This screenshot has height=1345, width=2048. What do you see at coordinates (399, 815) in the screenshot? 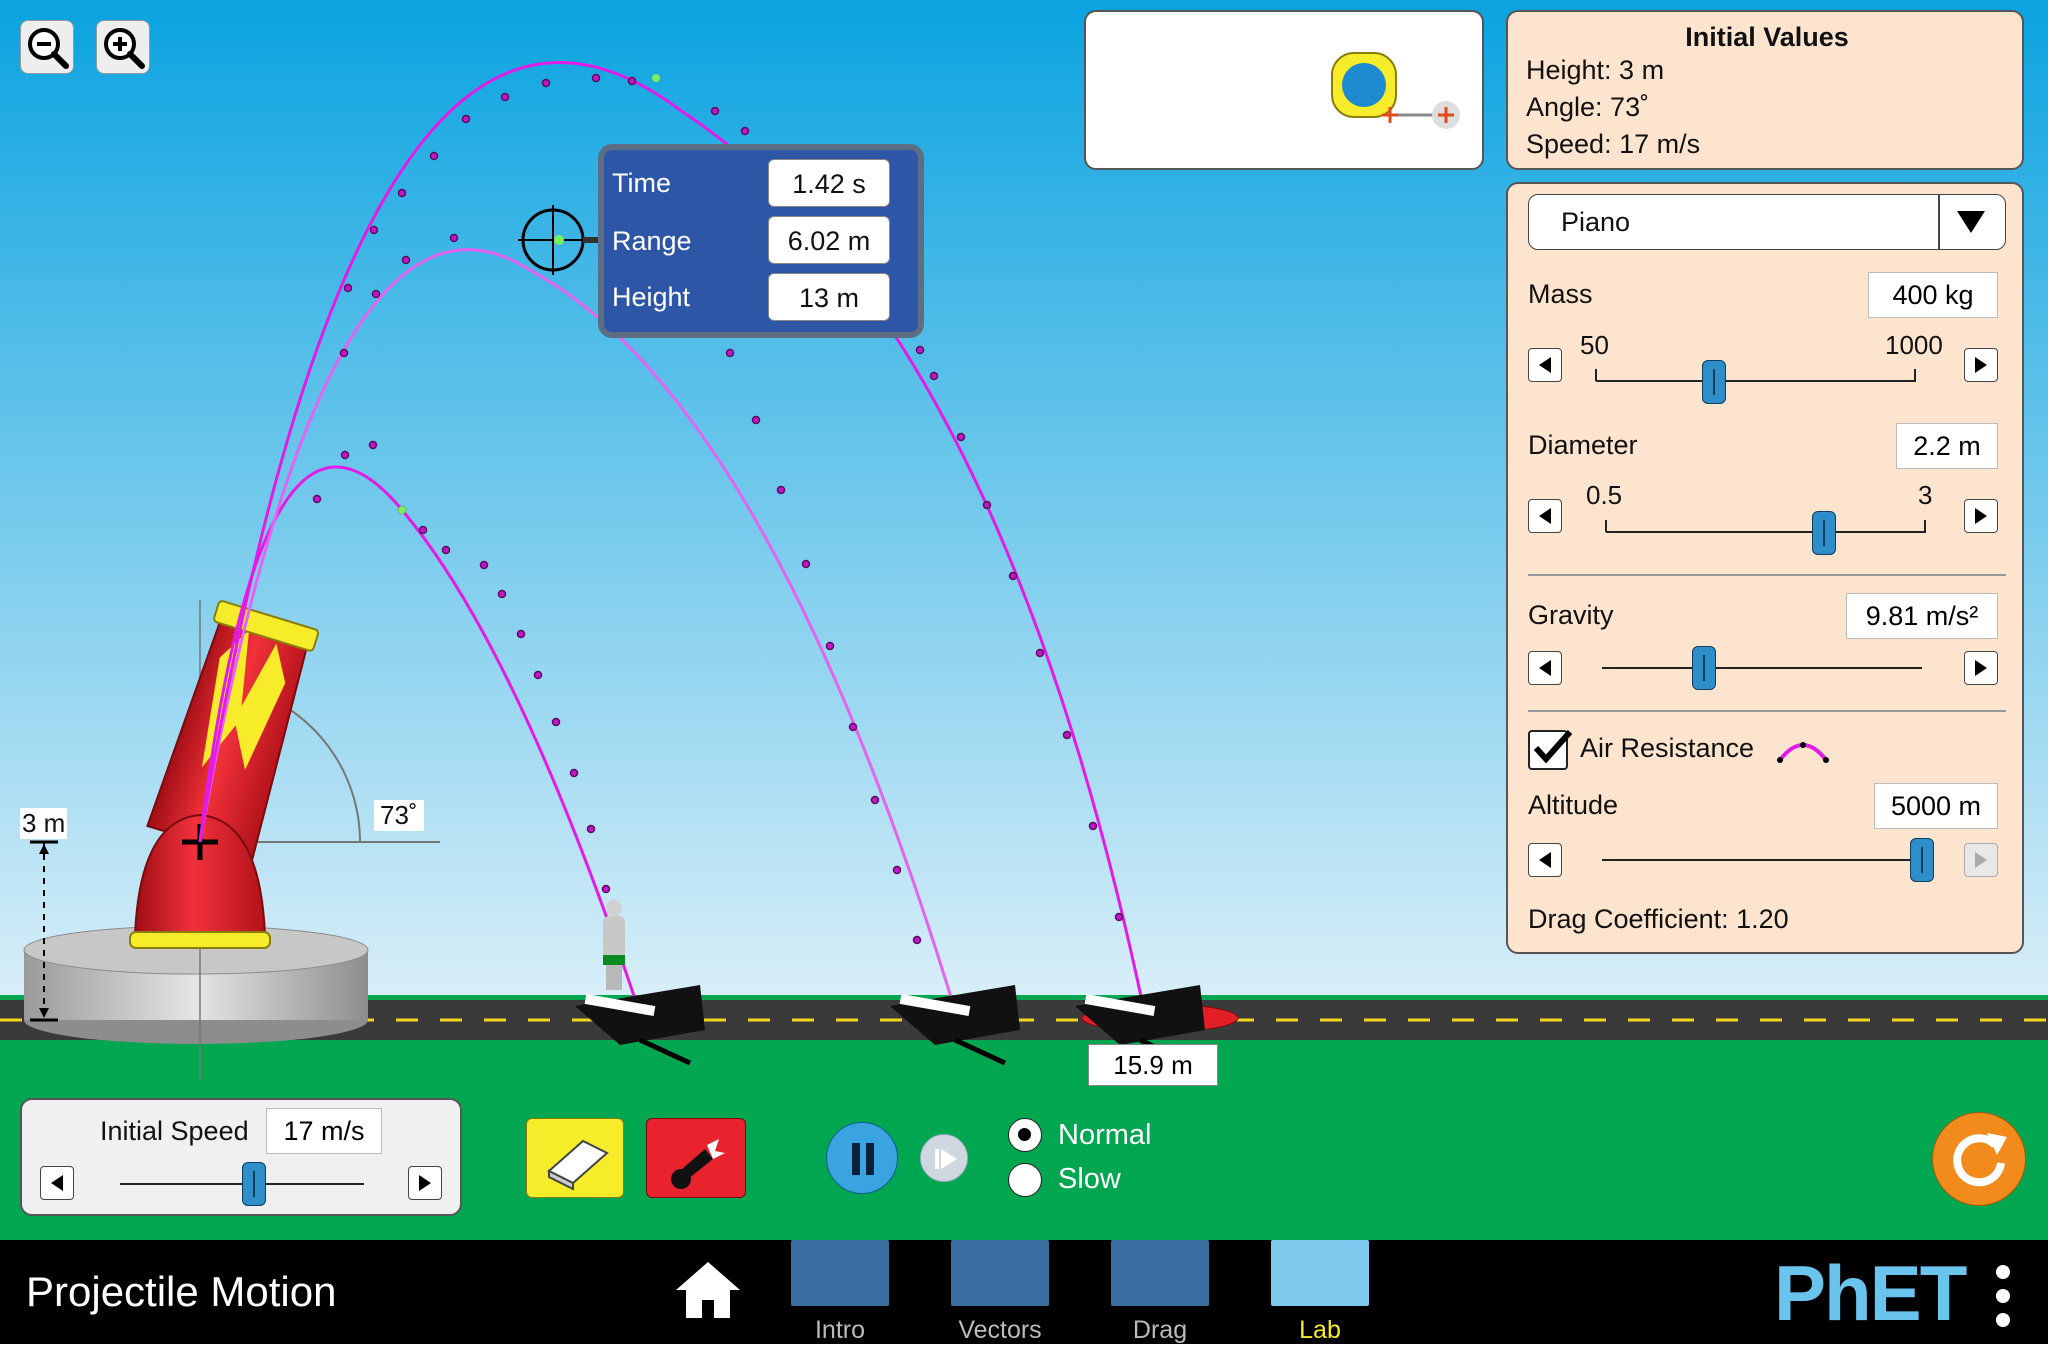
I see `cannon-angle-label: 73˚` at bounding box center [399, 815].